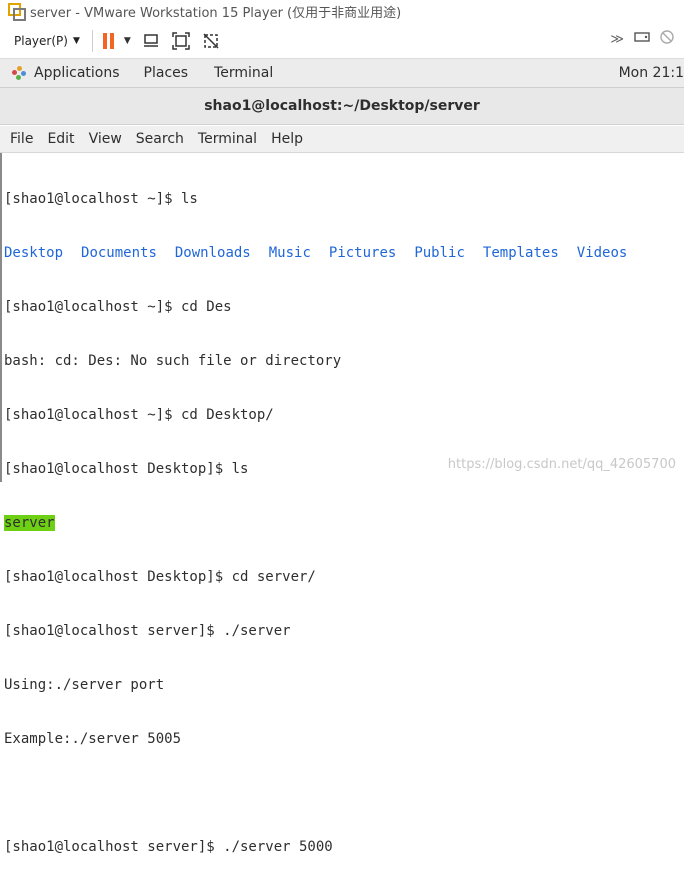  Describe the element at coordinates (76, 41) in the screenshot. I see `chevron-down-icon: ▼` at that location.